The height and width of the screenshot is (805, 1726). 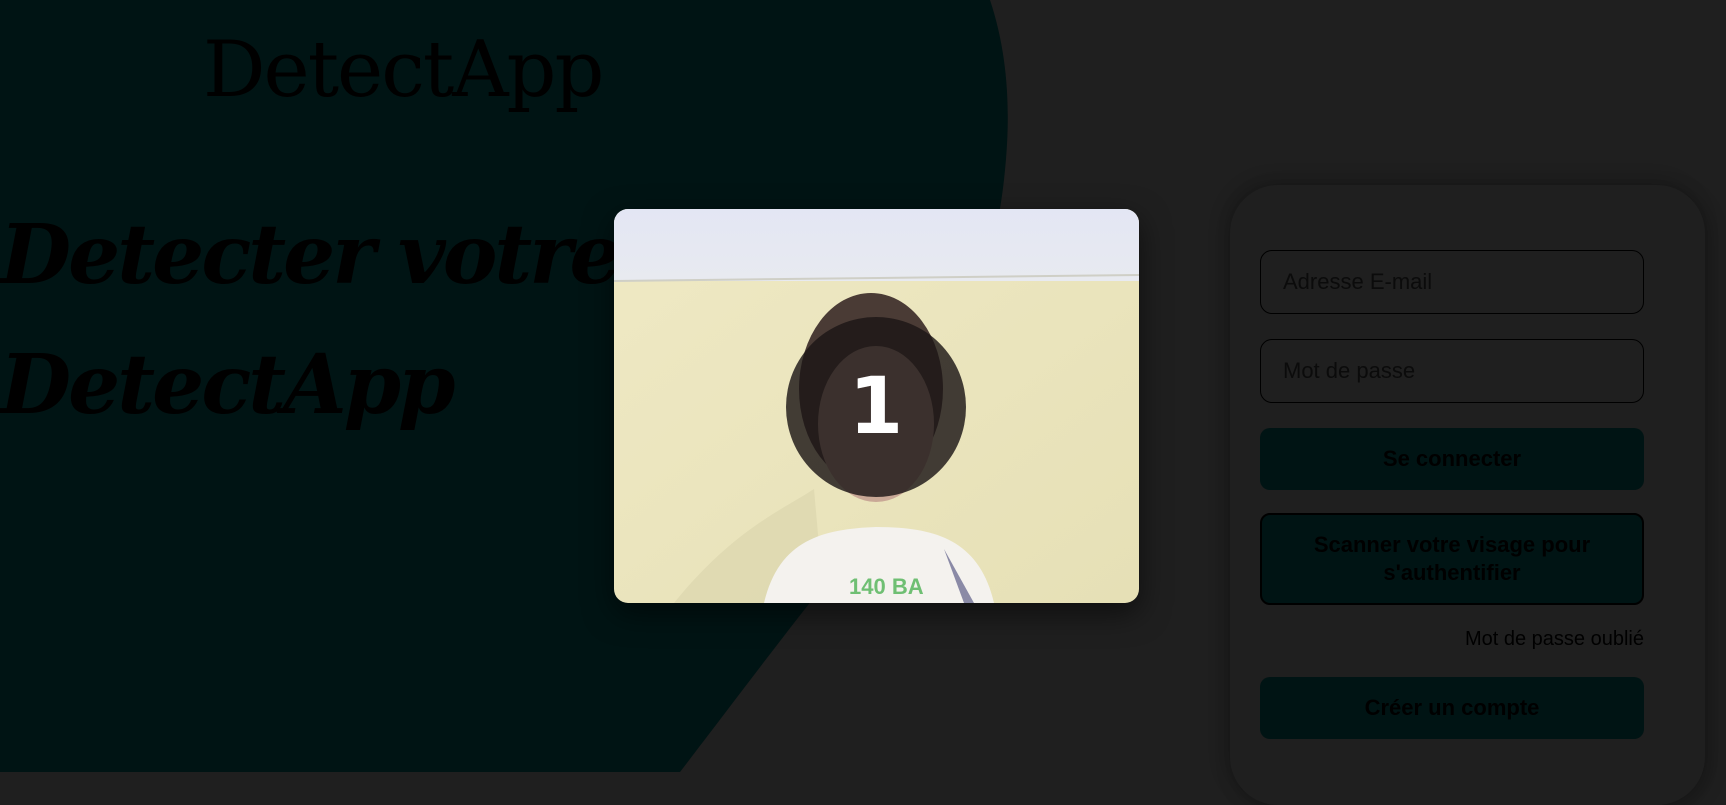 What do you see at coordinates (1452, 559) in the screenshot?
I see `face-scan-button: Scanner votre visage pour s'authentifier` at bounding box center [1452, 559].